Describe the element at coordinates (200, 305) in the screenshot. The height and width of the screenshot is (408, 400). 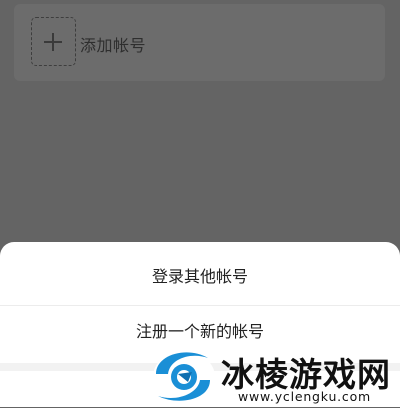
I see `sheet-divider` at that location.